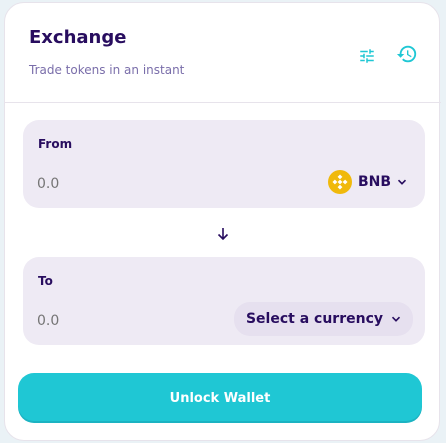  Describe the element at coordinates (339, 182) in the screenshot. I see `bnb-icon` at that location.